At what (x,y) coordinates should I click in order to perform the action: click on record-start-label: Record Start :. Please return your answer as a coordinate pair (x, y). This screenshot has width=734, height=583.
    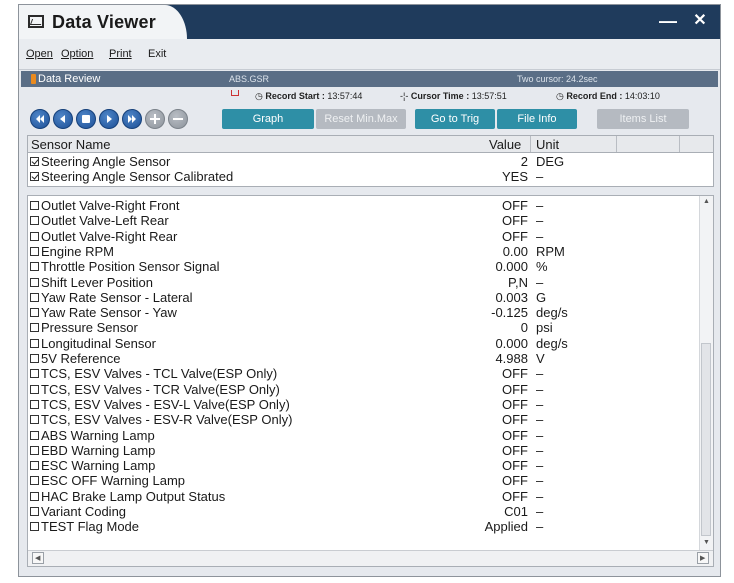
    Looking at the image, I should click on (295, 96).